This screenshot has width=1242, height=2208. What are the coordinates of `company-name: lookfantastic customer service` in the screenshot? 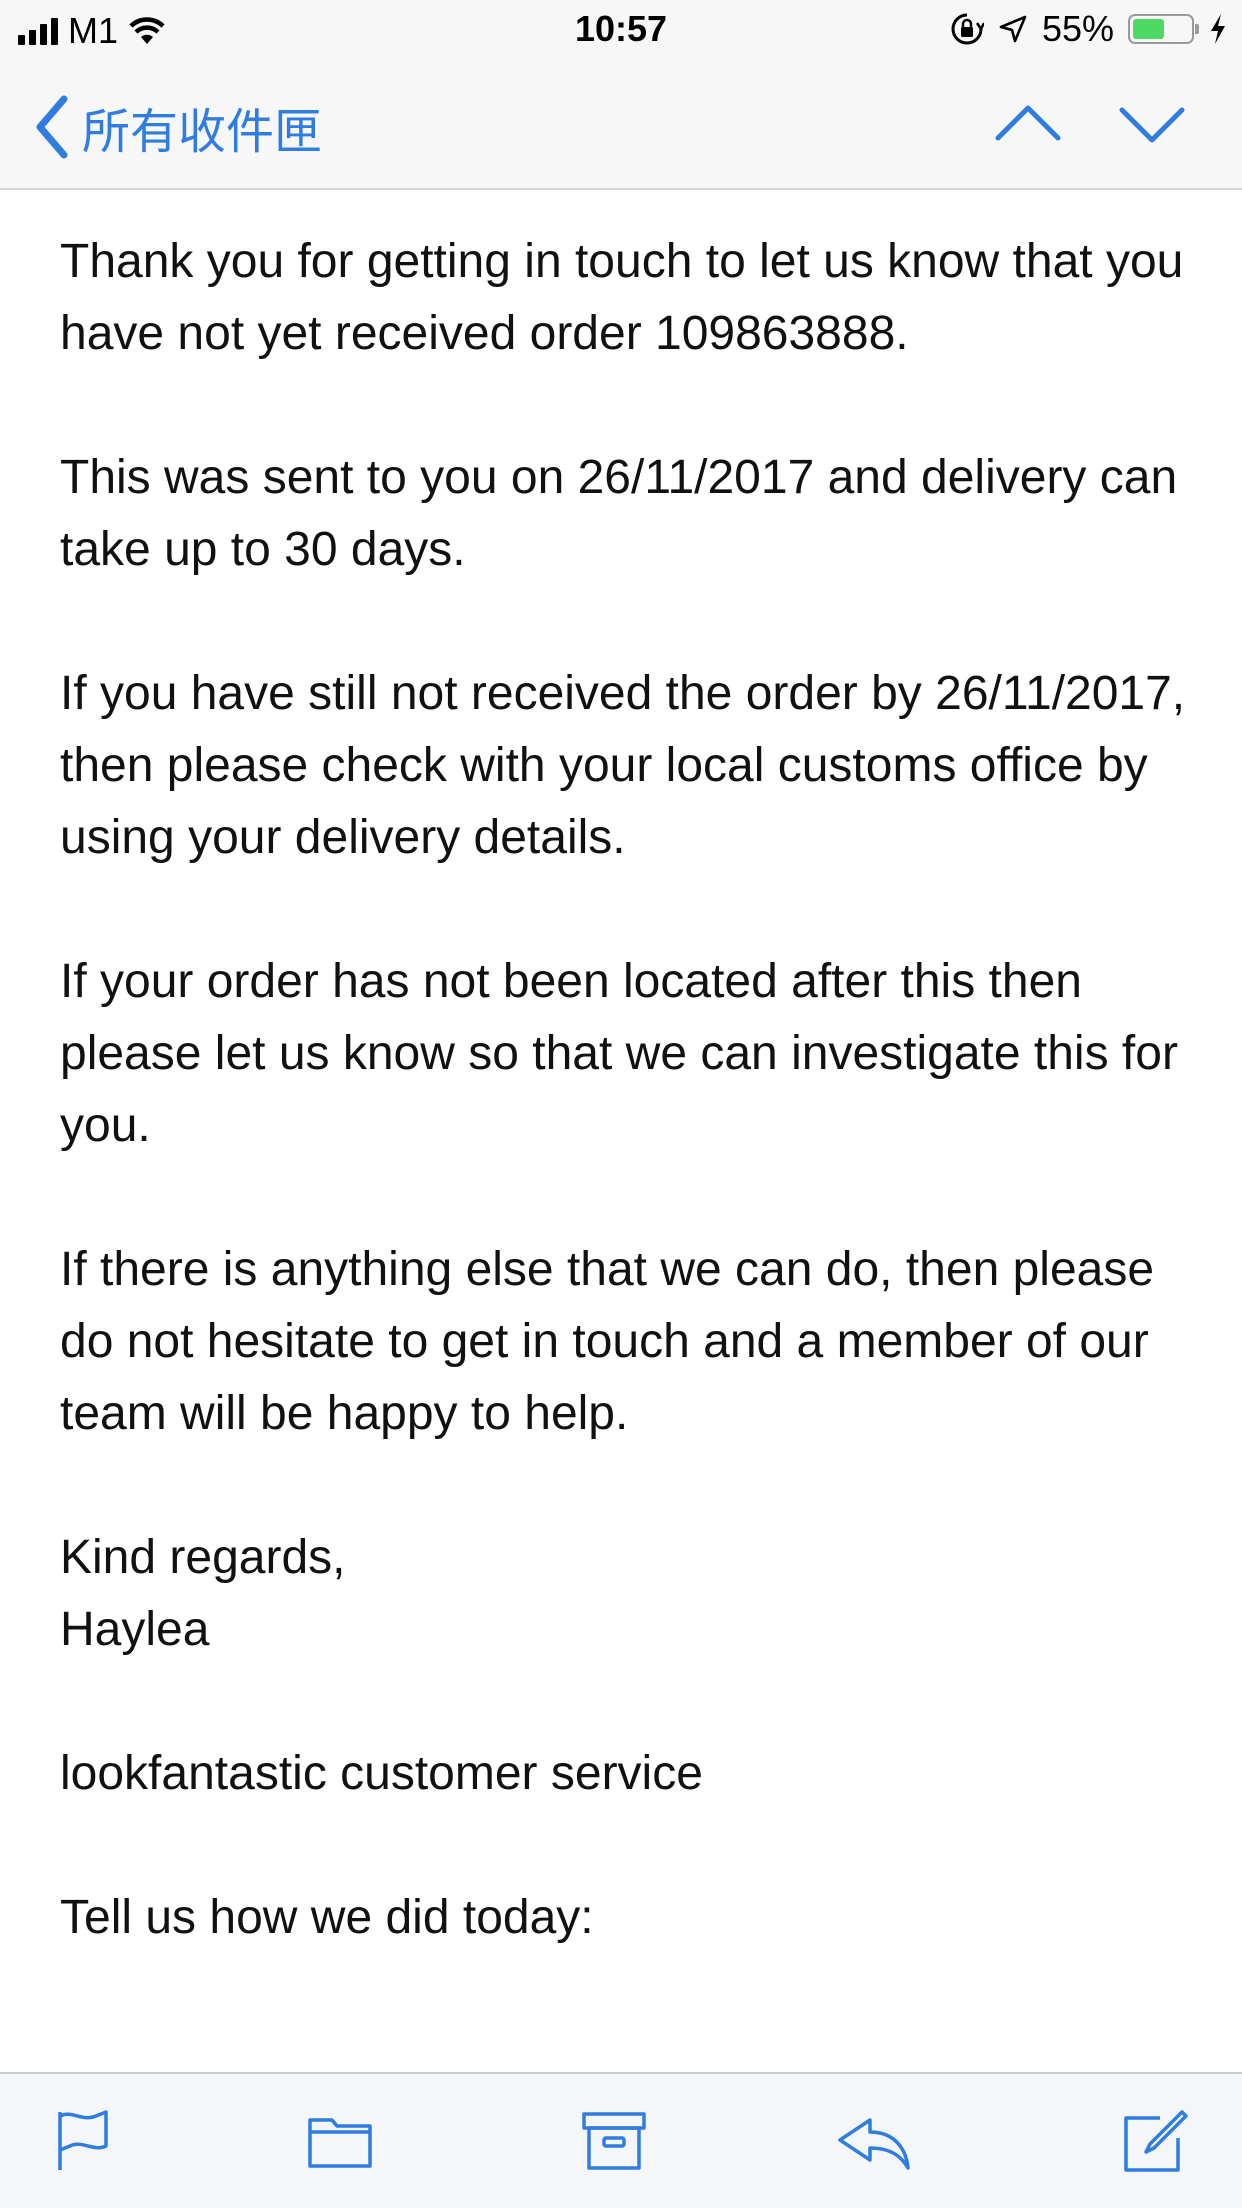 It's located at (381, 1773).